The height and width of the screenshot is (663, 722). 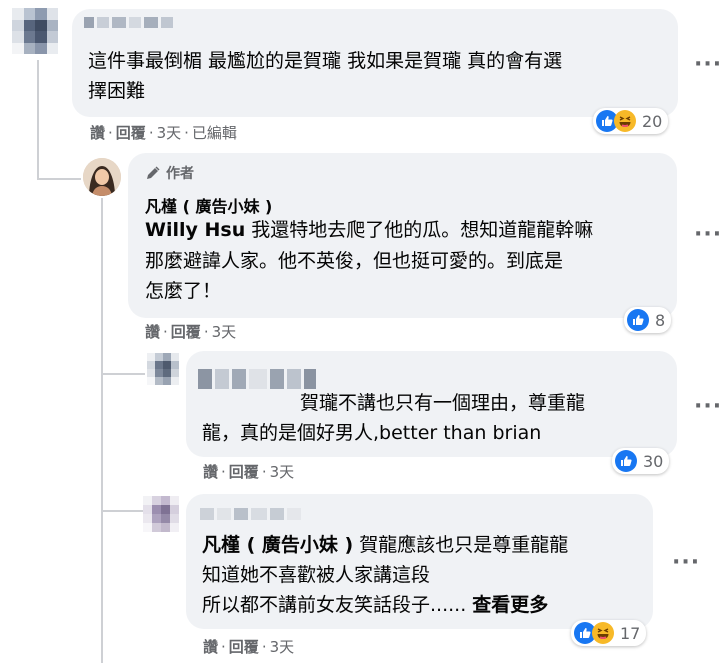 I want to click on comment-text: 這件事最倒楣 最尷尬的是賀瓏 我如果是賀瓏 真的會有選, so click(x=325, y=61).